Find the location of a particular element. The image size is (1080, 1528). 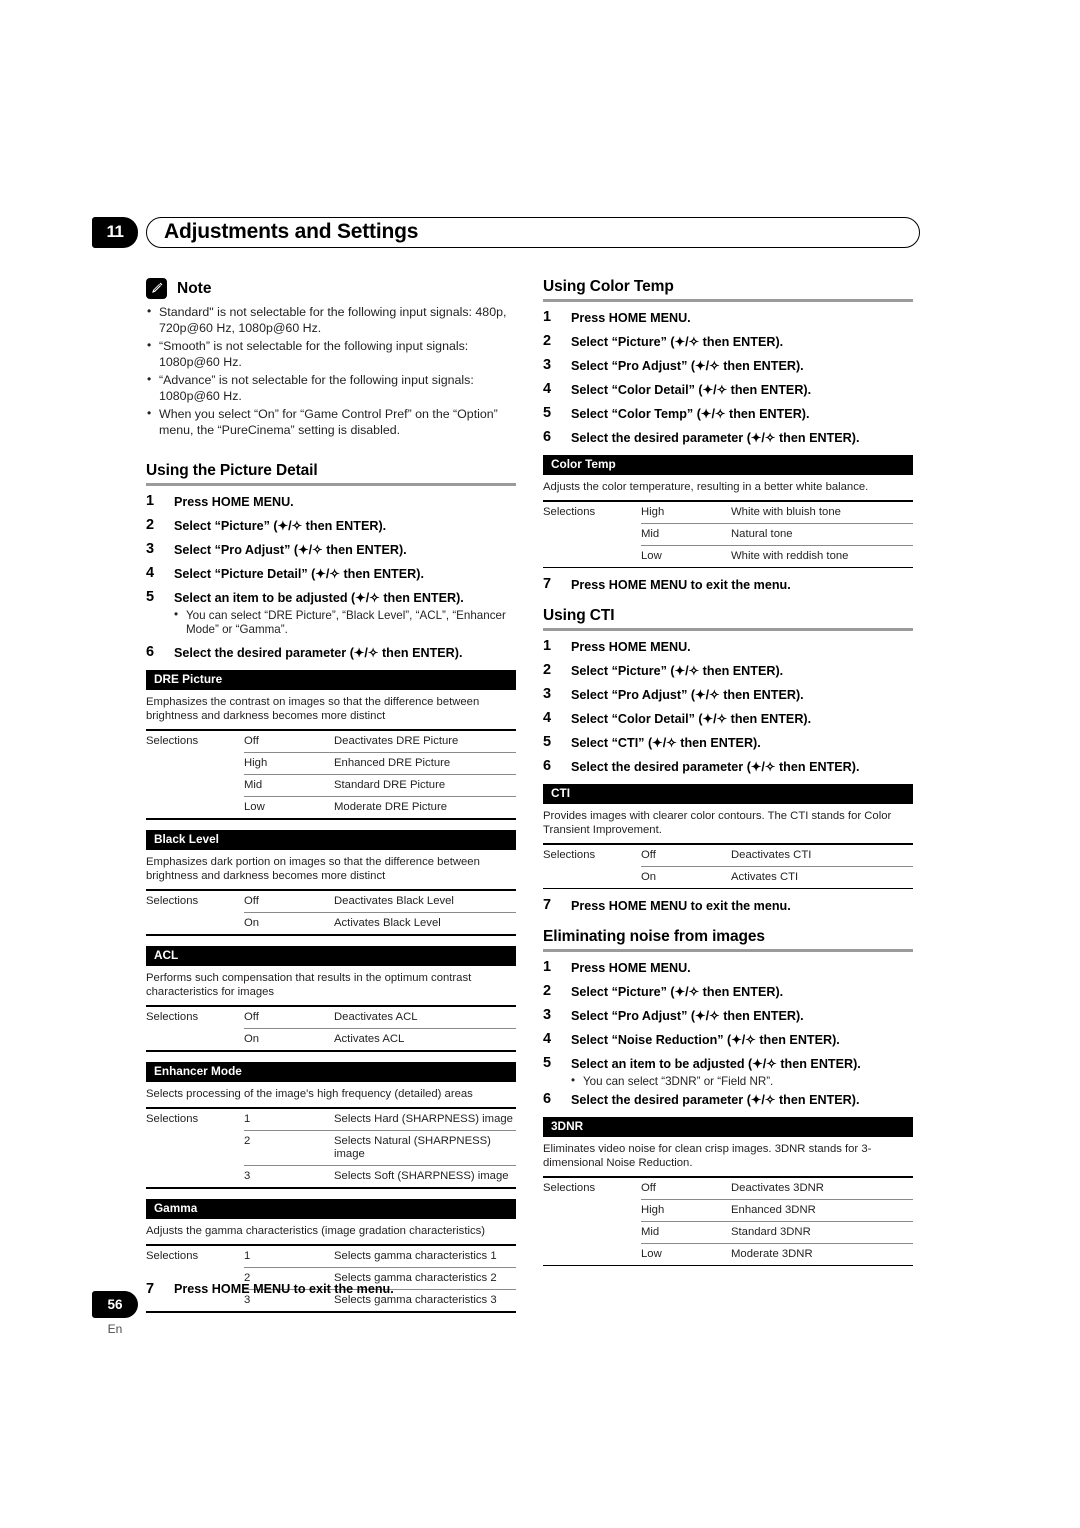

option-description: Deactivates ACL is located at coordinates (425, 1018).